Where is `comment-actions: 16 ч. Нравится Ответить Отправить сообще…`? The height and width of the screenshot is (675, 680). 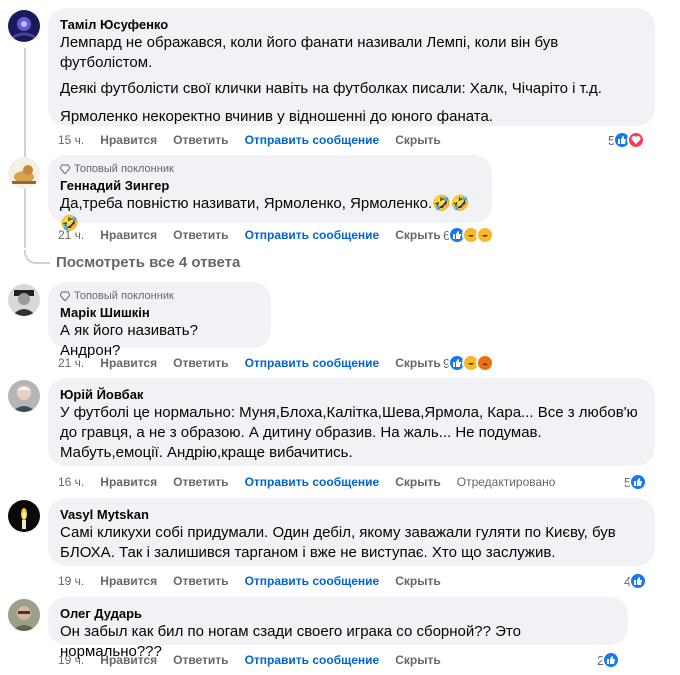 comment-actions: 16 ч. Нравится Ответить Отправить сообще… is located at coordinates (314, 482).